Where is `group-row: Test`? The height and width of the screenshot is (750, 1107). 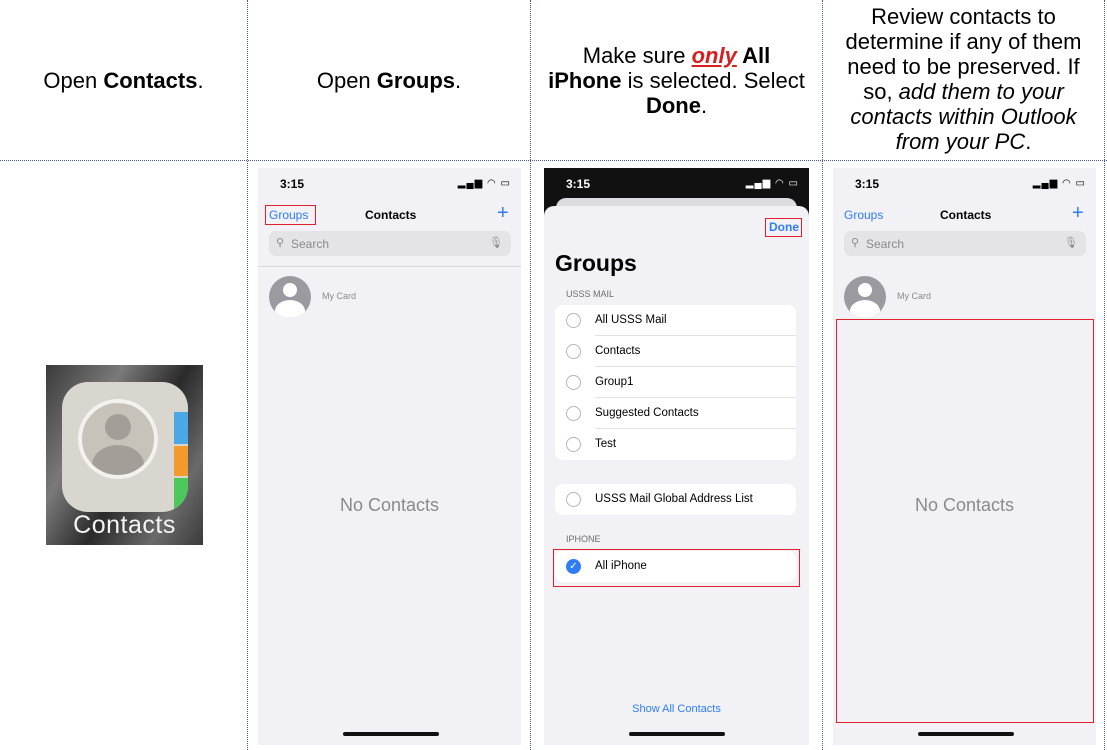
group-row: Test is located at coordinates (675, 444).